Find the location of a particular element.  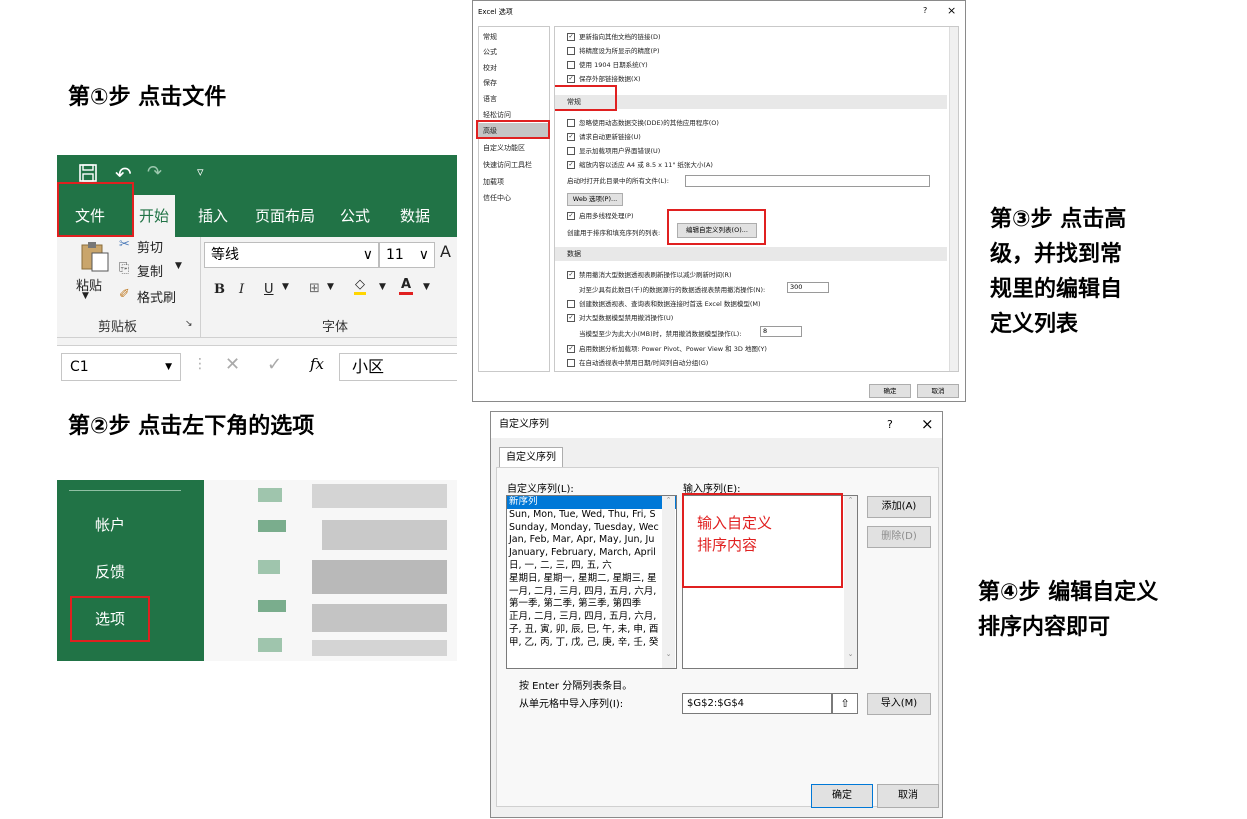

ok-button: 确定 is located at coordinates (842, 796).